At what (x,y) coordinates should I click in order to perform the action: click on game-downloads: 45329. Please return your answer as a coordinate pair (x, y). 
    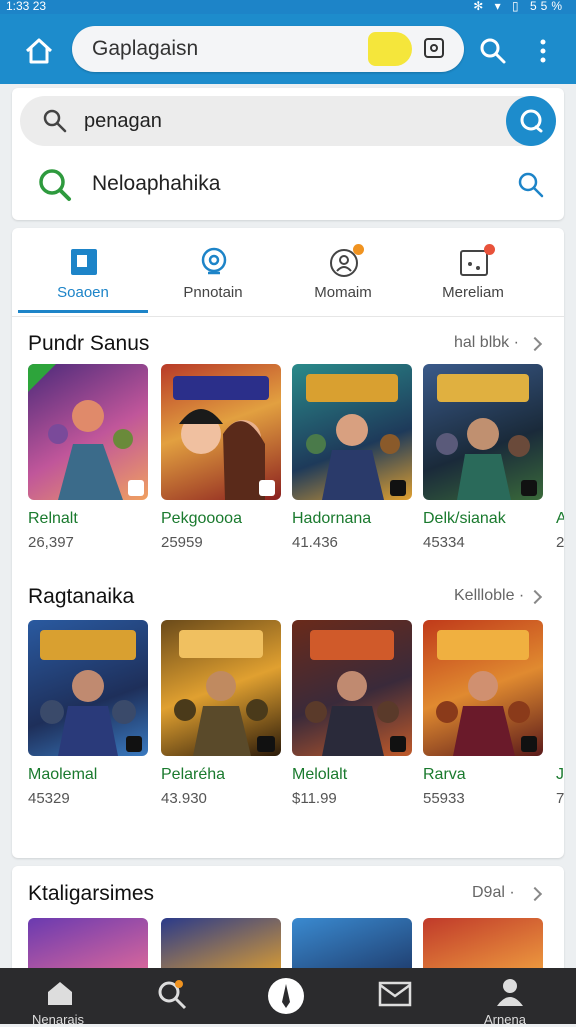
    Looking at the image, I should click on (49, 798).